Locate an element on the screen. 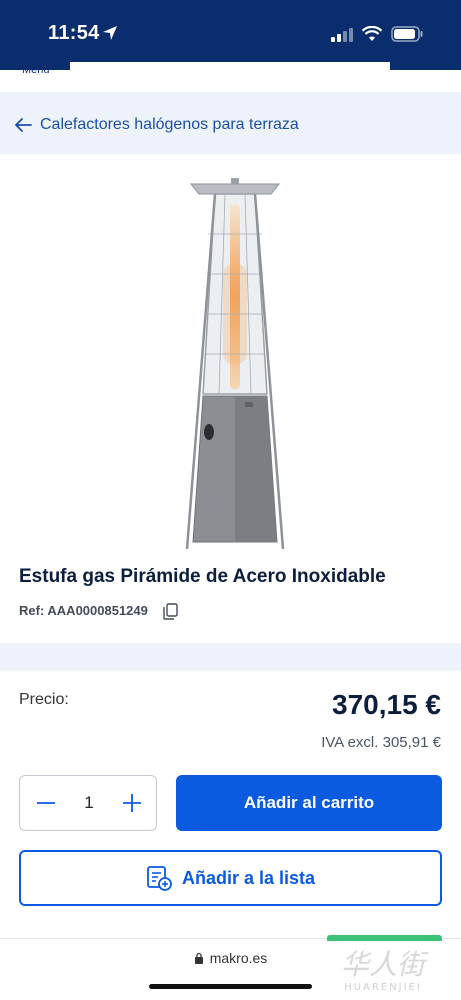 The image size is (461, 1000). add-to-list-button: Añadir a la lista is located at coordinates (230, 878).